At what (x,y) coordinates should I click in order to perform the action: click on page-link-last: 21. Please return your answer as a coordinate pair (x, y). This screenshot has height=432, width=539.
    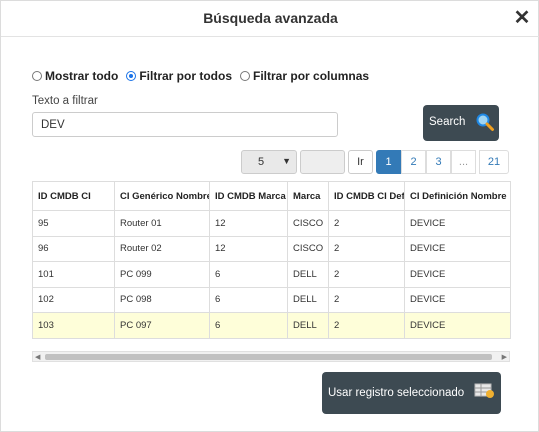
    Looking at the image, I should click on (494, 162).